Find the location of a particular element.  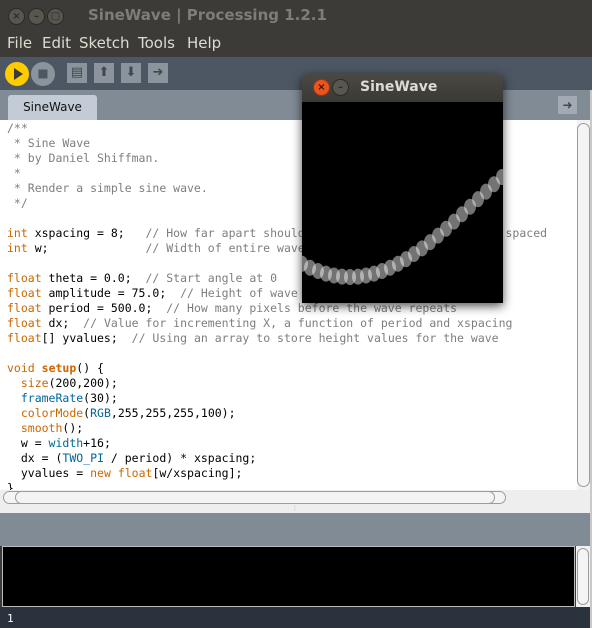

play-icon is located at coordinates (18, 74).